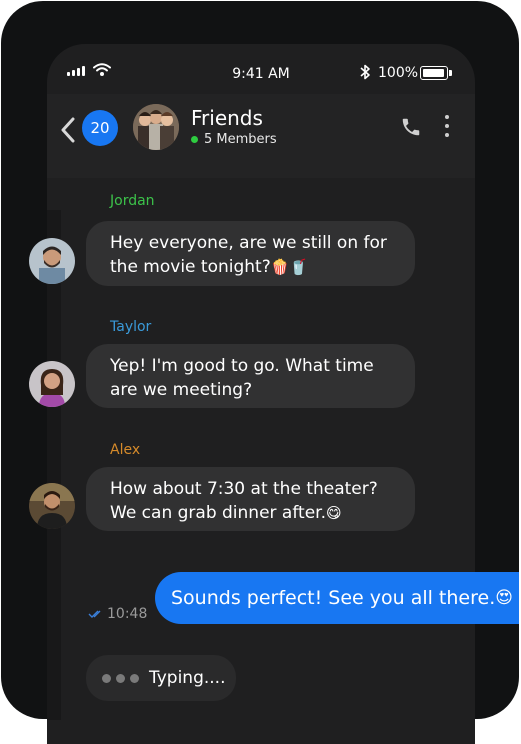 This screenshot has height=744, width=521. What do you see at coordinates (333, 598) in the screenshot?
I see `outgoing-message-text: Sounds perfect! See you all there.` at bounding box center [333, 598].